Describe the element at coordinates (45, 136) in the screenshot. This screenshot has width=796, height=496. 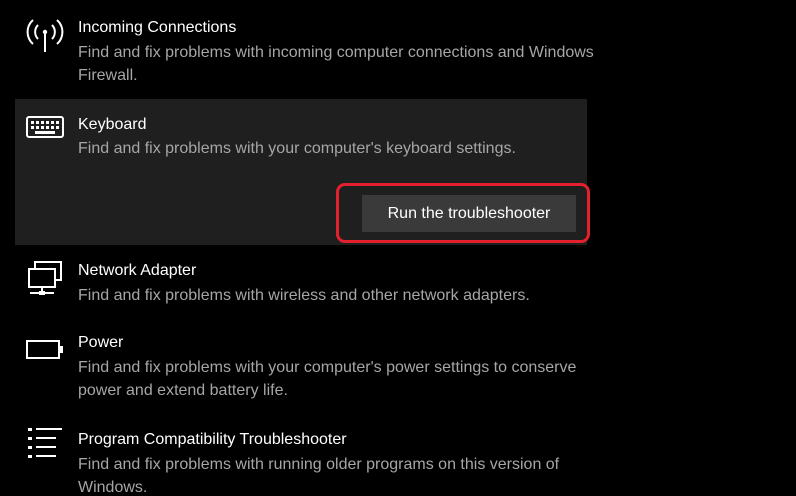
I see `keyboard-icon` at that location.